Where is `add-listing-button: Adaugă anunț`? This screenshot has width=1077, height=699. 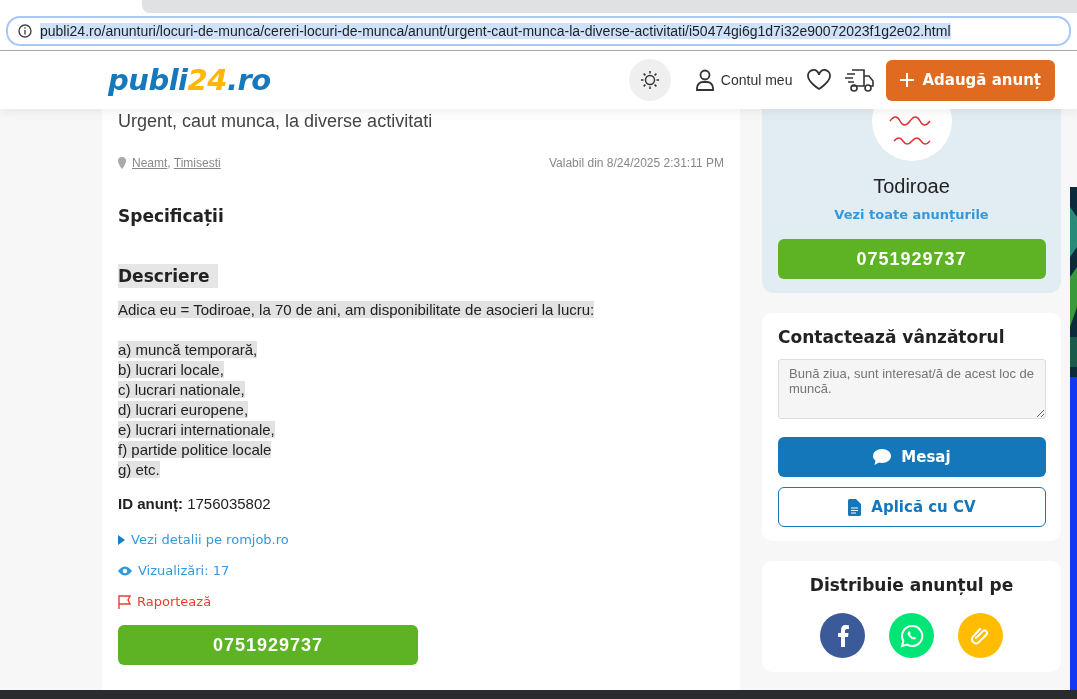
add-listing-button: Adaugă anunț is located at coordinates (970, 80).